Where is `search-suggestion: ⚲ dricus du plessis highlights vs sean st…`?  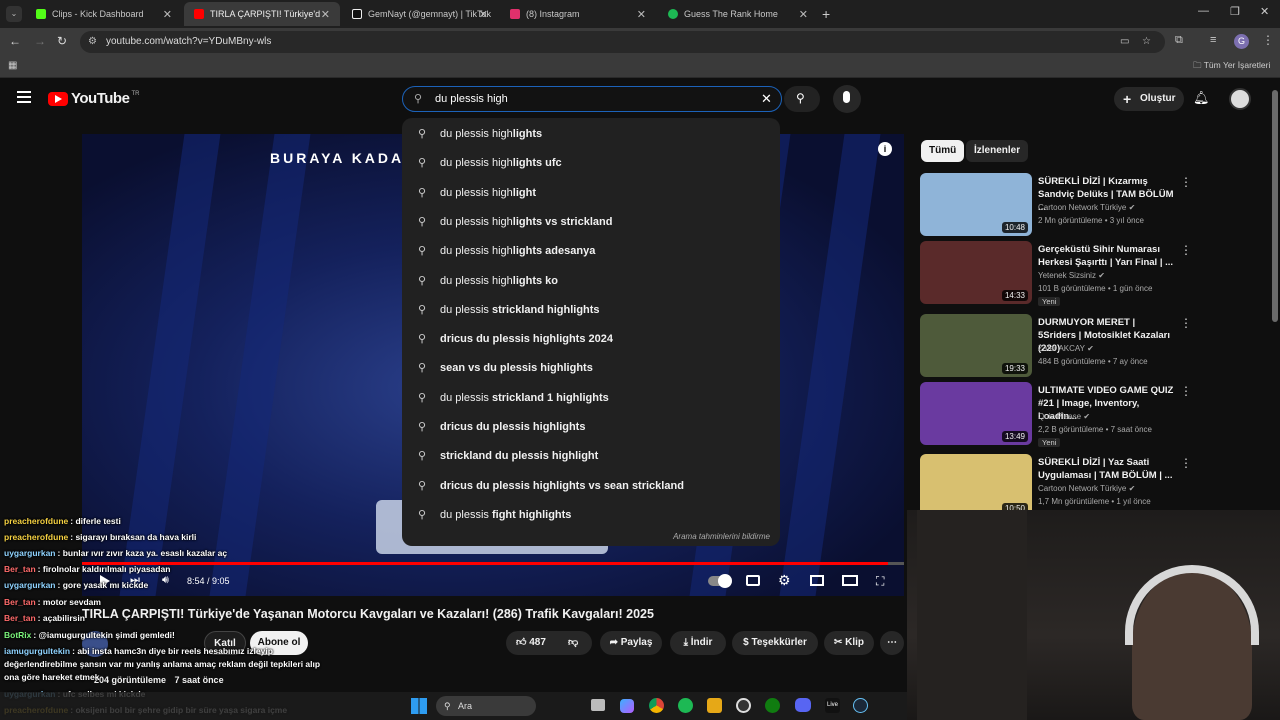 search-suggestion: ⚲ dricus du plessis highlights vs sean st… is located at coordinates (591, 486).